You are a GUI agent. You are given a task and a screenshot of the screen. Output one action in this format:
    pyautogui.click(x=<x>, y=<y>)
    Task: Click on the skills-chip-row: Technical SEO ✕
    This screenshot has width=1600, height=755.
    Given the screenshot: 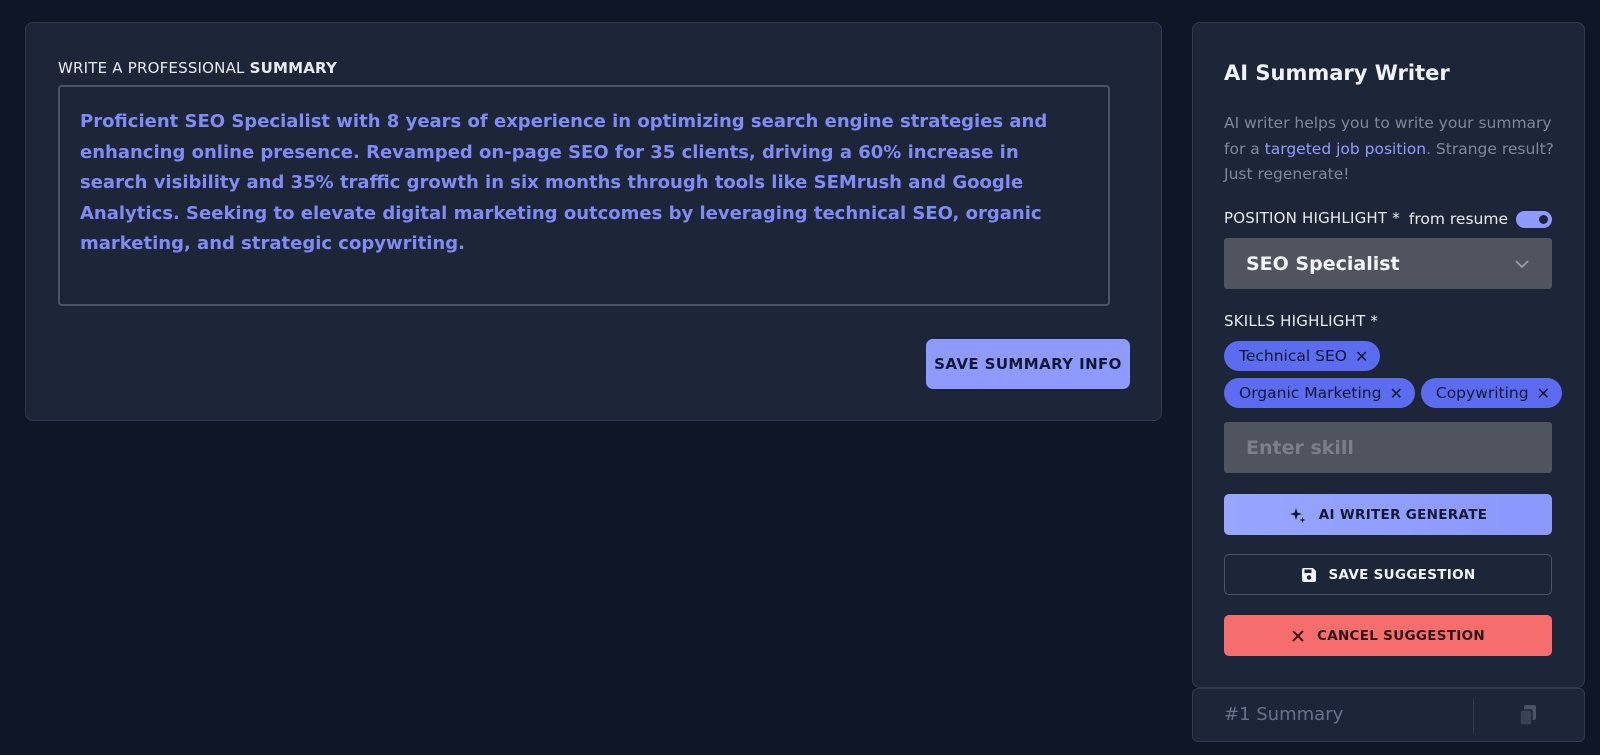 What is the action you would take?
    pyautogui.click(x=1302, y=356)
    